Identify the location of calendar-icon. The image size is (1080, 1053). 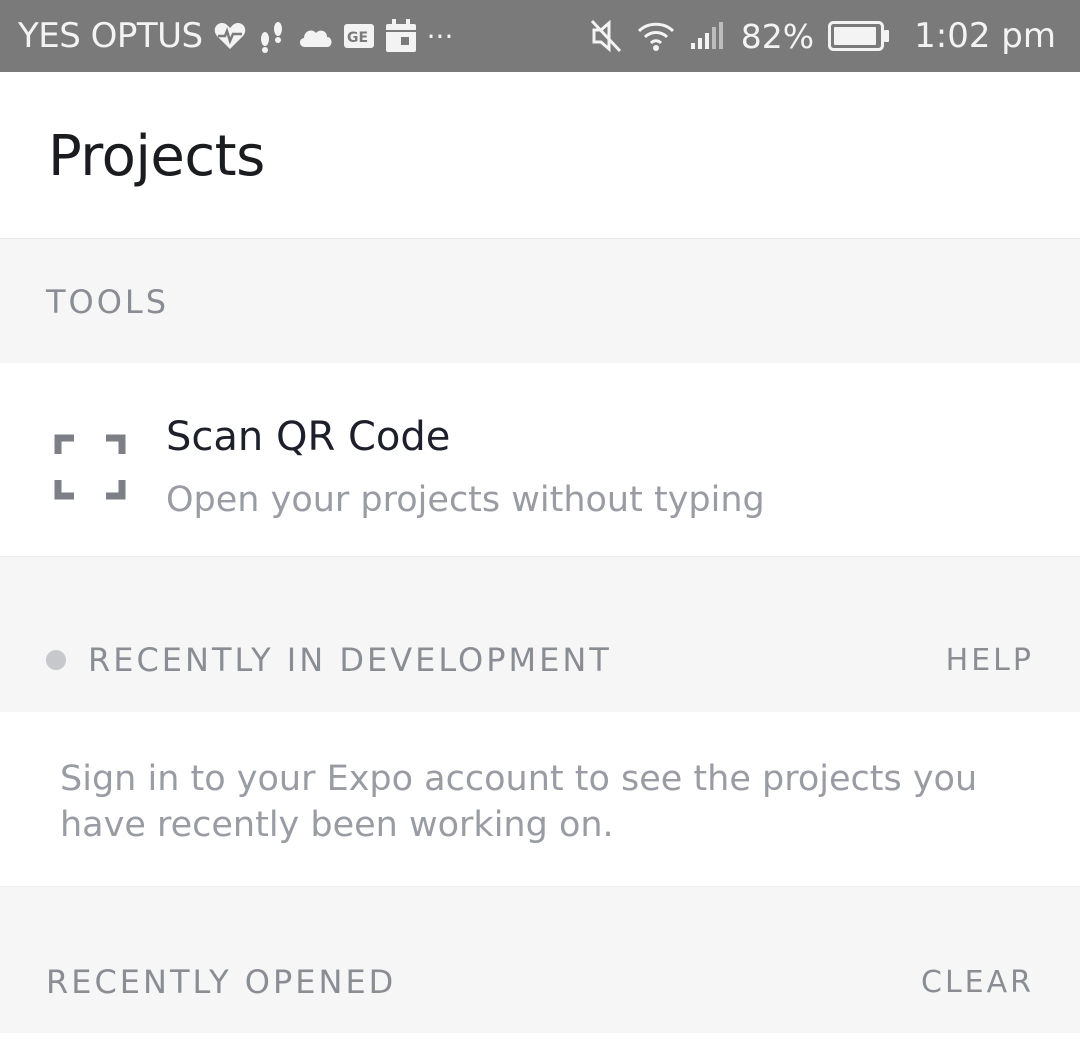
(401, 36).